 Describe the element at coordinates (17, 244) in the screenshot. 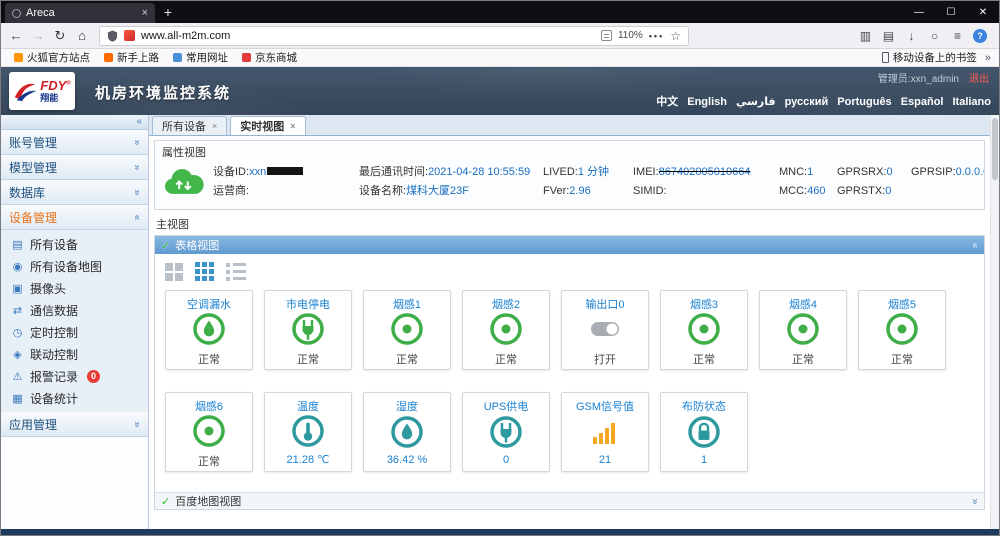

I see `devices-icon: ▤` at that location.